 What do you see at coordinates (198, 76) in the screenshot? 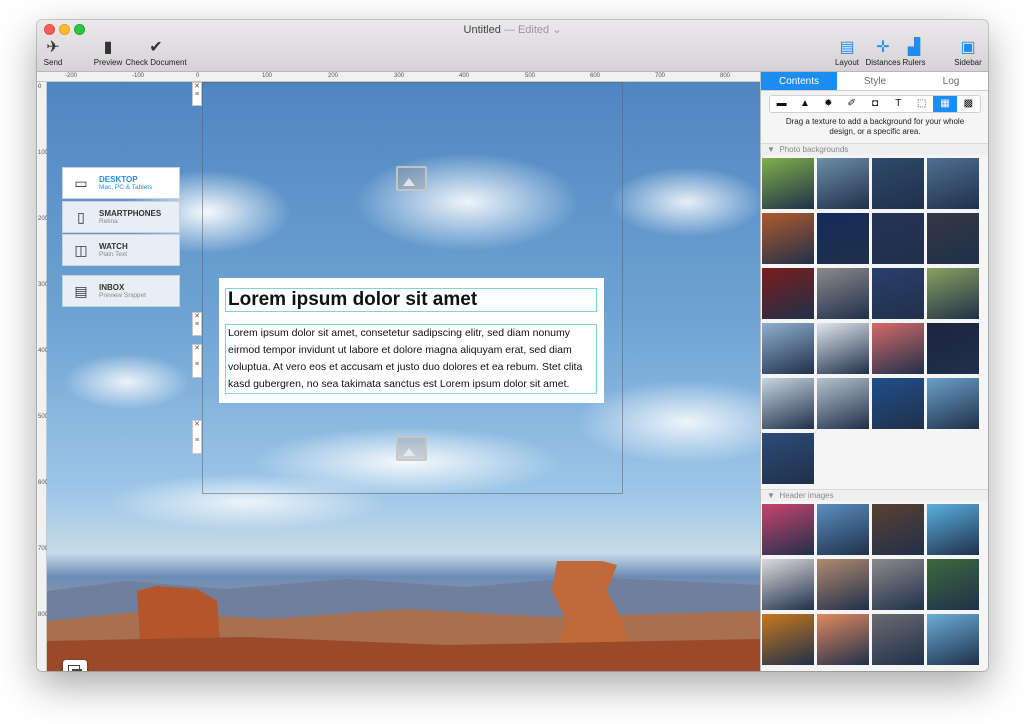
I see `ruler-label: 0` at bounding box center [198, 76].